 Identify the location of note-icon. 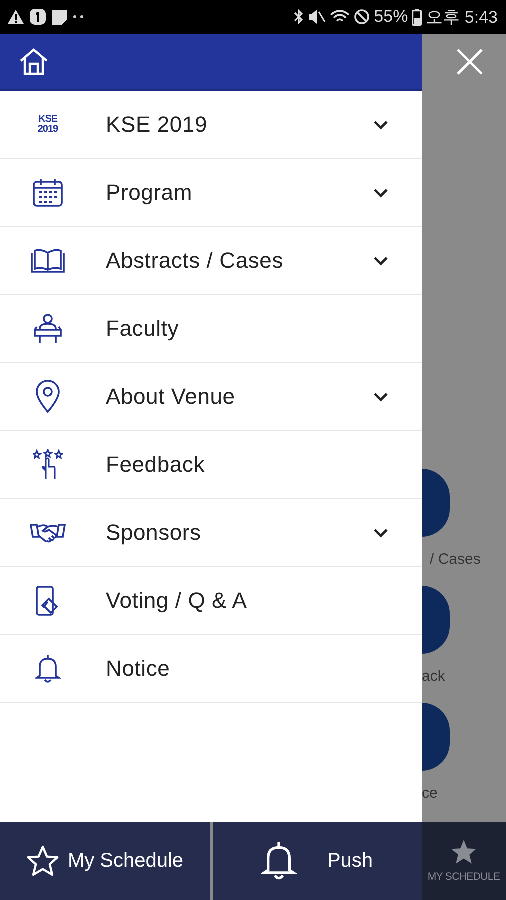
(59, 17).